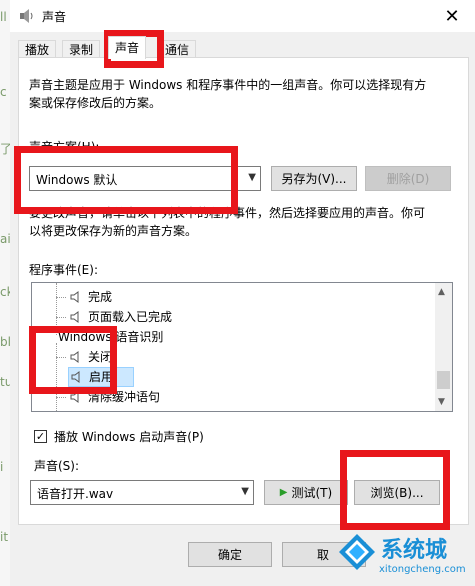 The image size is (475, 586). Describe the element at coordinates (228, 85) in the screenshot. I see `scheme-description-line1: 声音主题是应用于 Windows 和程序事件中的一组声音。你可以选择现有方` at that location.